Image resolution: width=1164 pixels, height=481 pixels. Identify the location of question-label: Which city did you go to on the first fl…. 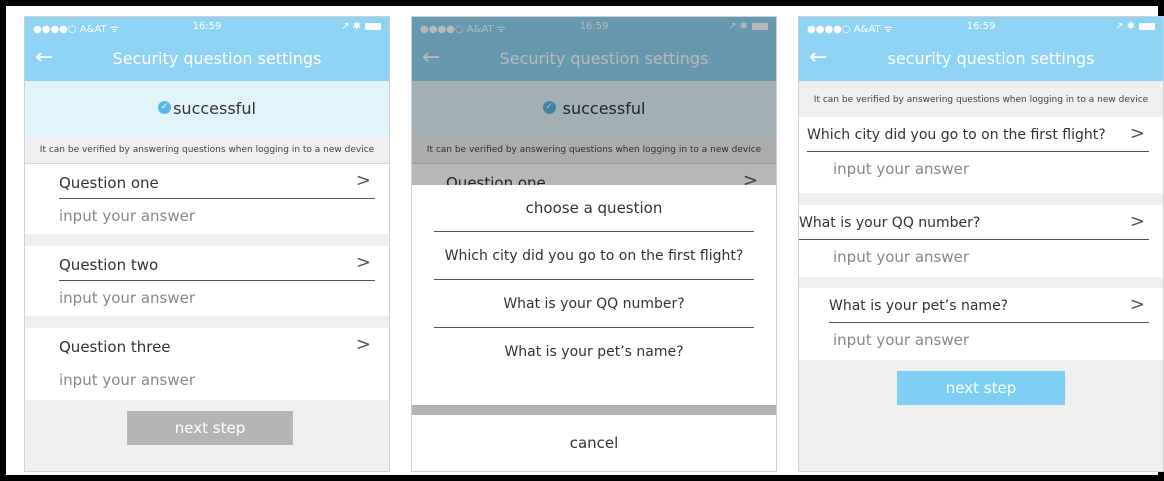
(956, 135).